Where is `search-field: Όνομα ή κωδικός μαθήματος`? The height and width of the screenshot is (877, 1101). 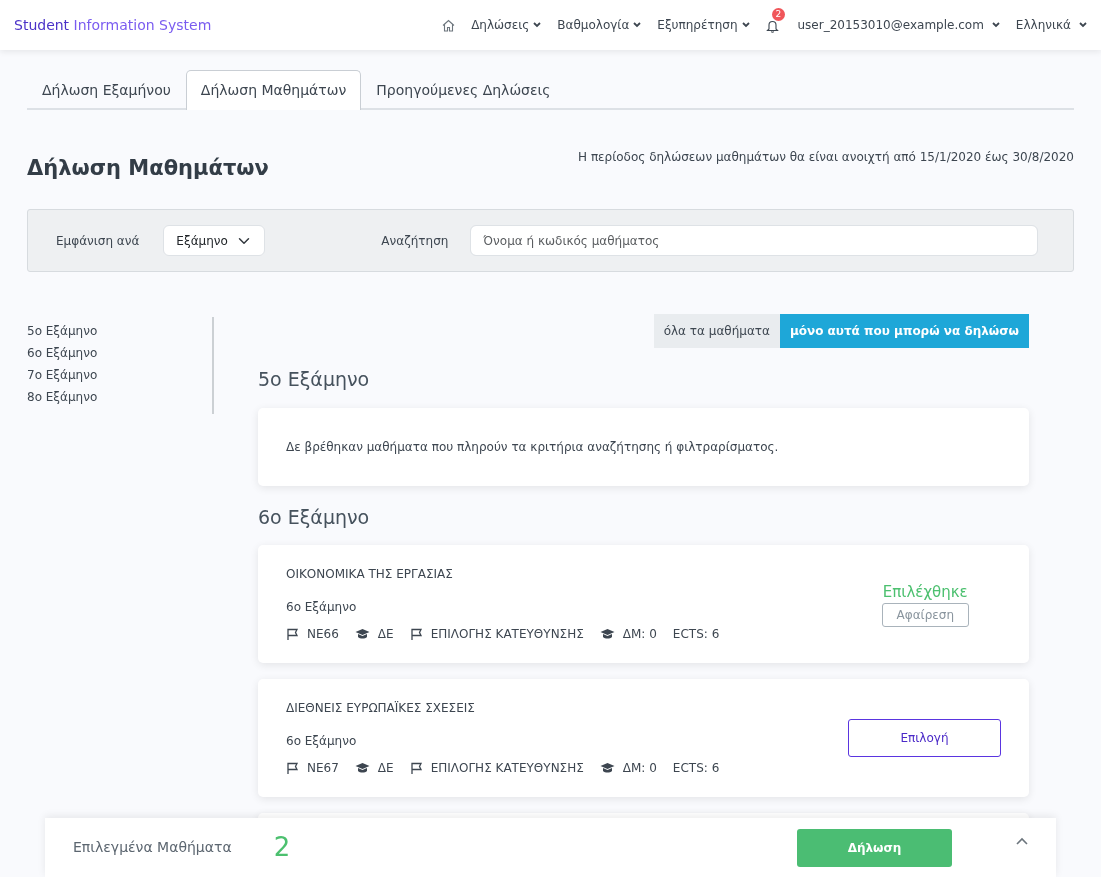 search-field: Όνομα ή κωδικός μαθήματος is located at coordinates (754, 241).